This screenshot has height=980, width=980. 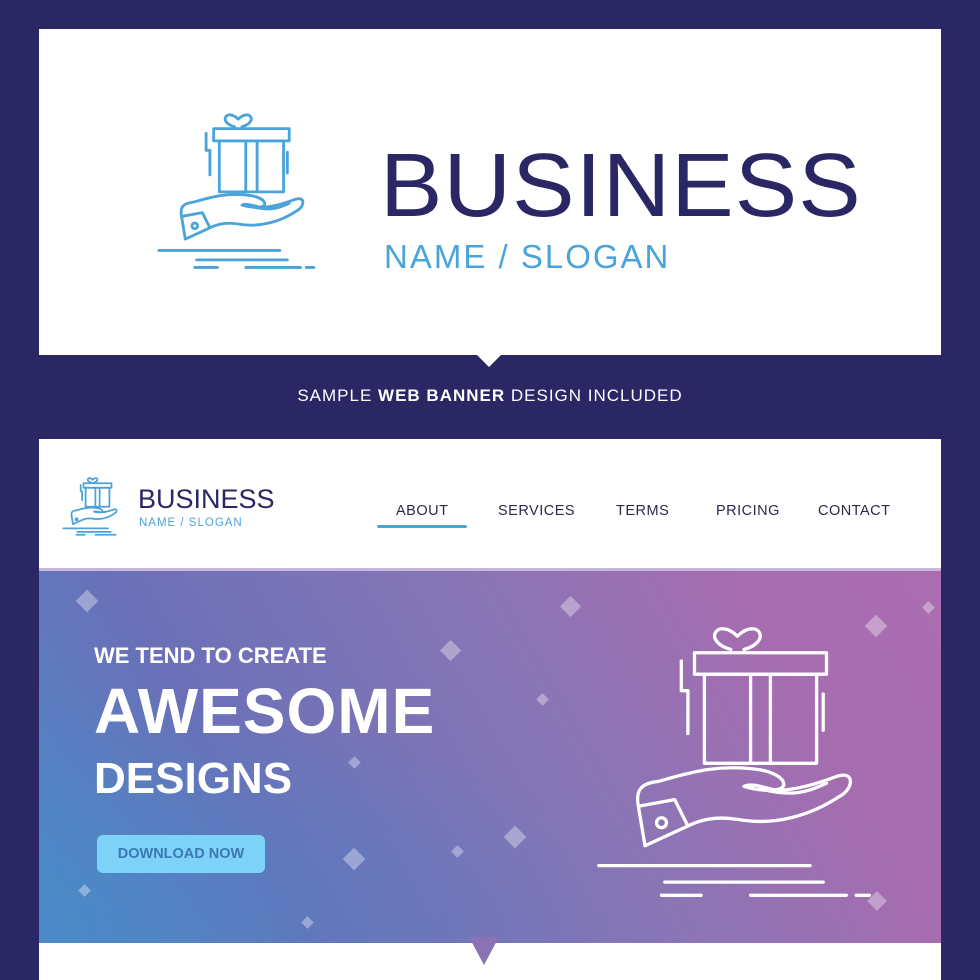 What do you see at coordinates (193, 778) in the screenshot?
I see `hero-title-line2: DESIGNS` at bounding box center [193, 778].